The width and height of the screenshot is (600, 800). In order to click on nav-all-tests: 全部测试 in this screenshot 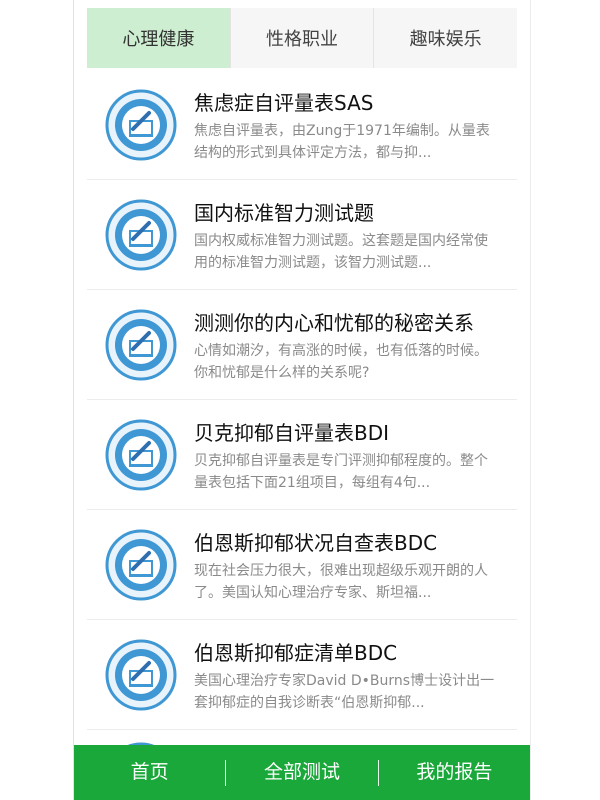, I will do `click(301, 772)`.